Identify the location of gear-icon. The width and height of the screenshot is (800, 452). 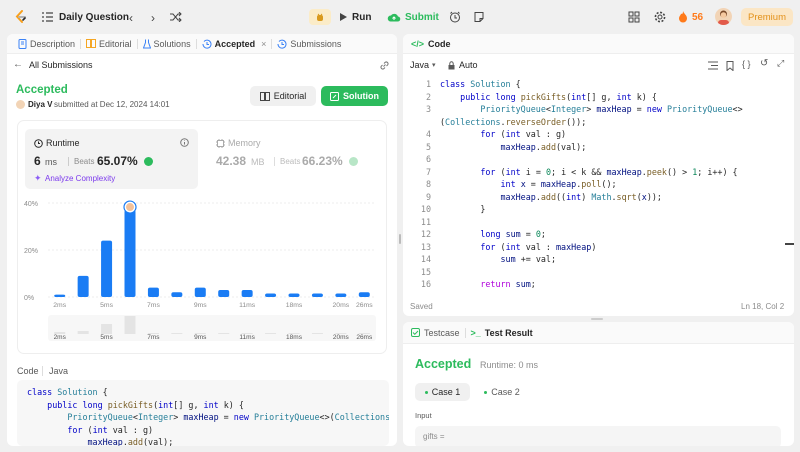
(660, 17).